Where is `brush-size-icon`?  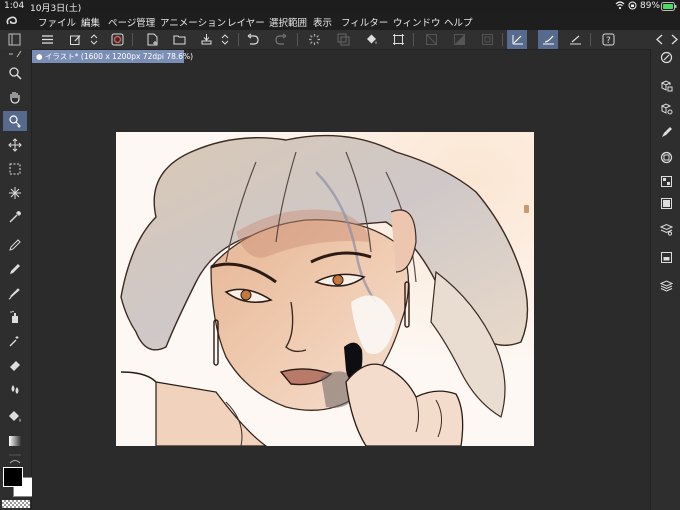
brush-size-icon is located at coordinates (666, 131).